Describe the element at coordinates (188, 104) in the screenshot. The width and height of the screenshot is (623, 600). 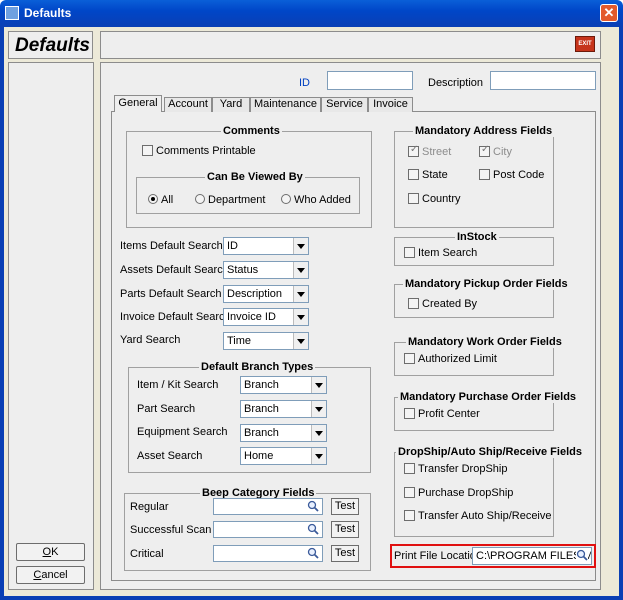
I see `tab-account: Account` at that location.